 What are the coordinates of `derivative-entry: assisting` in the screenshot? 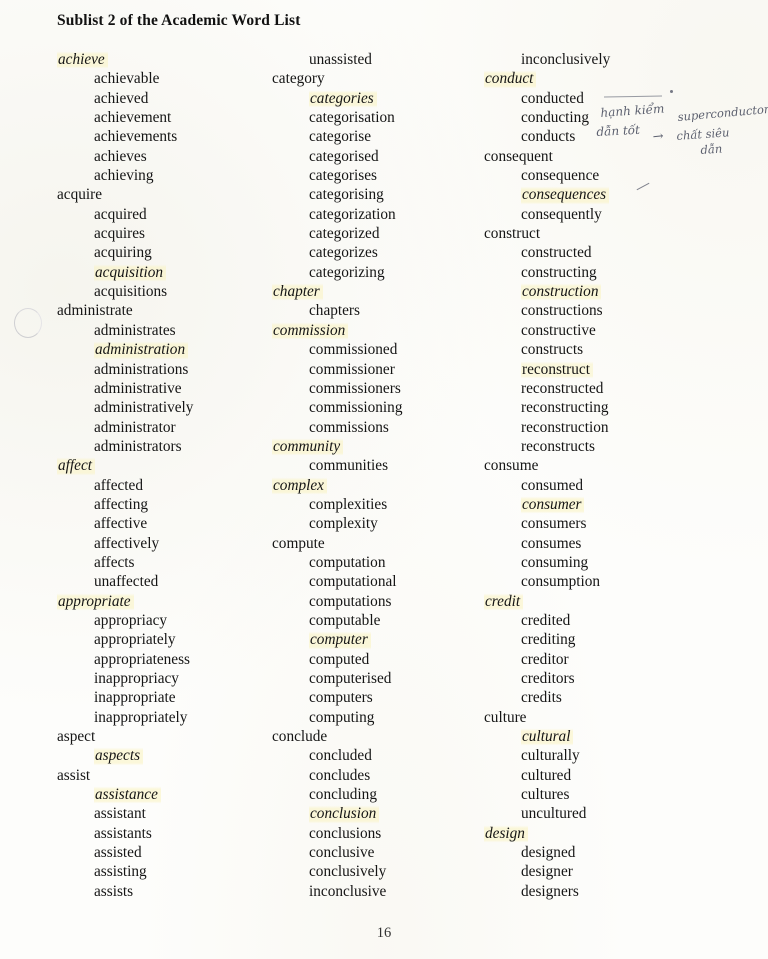 It's located at (120, 872).